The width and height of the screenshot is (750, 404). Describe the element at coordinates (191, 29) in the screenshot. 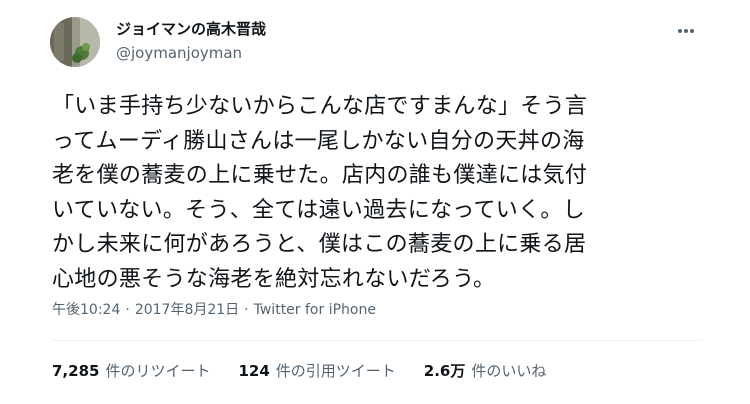

I see `author-display-name: ジョイマンの高木晋哉` at that location.